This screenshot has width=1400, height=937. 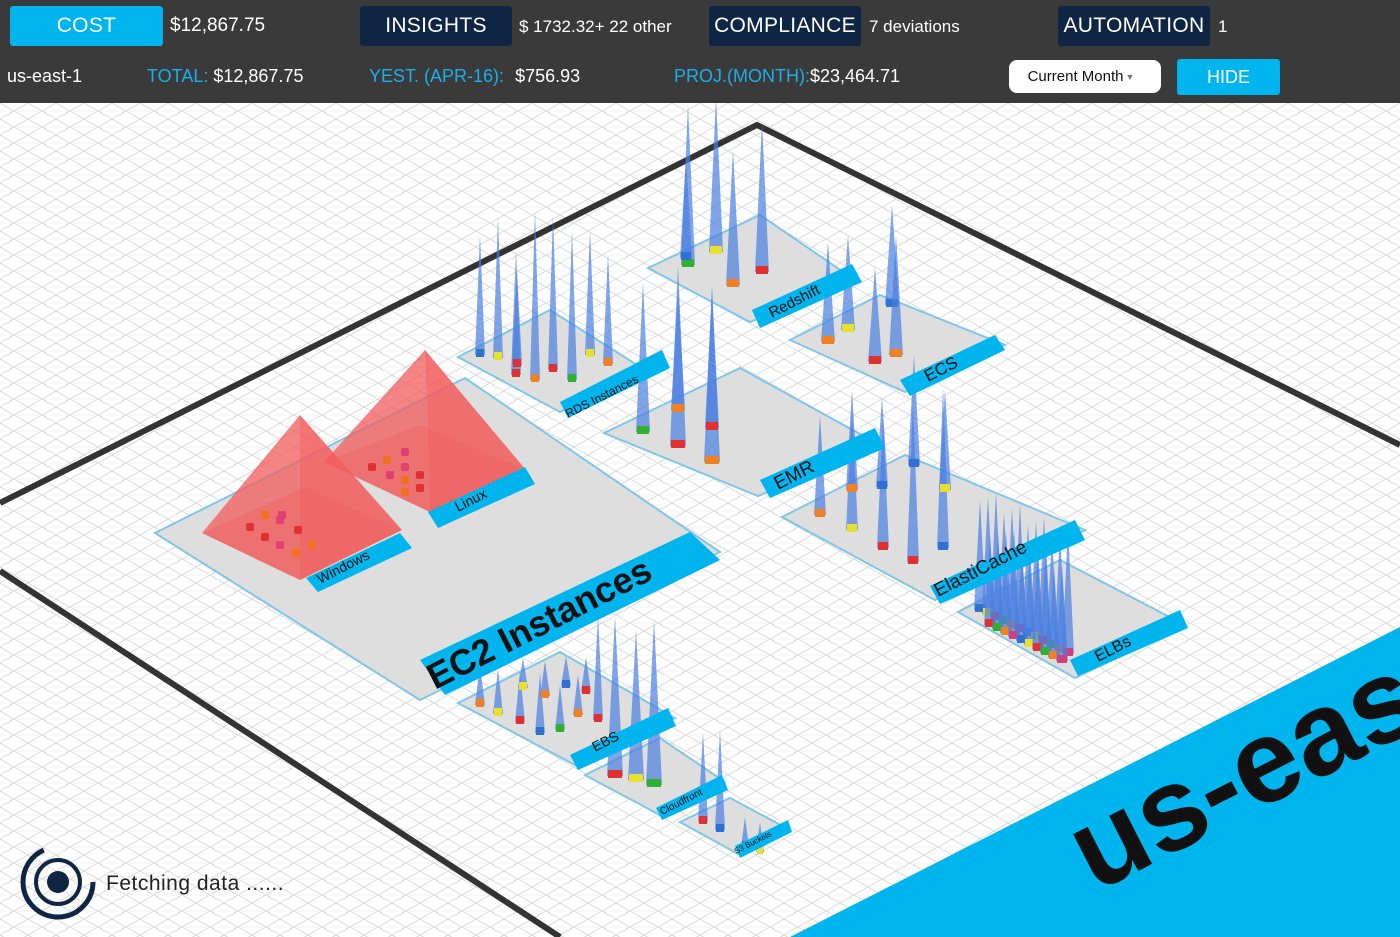 I want to click on compliance-value: 7 deviations, so click(x=914, y=26).